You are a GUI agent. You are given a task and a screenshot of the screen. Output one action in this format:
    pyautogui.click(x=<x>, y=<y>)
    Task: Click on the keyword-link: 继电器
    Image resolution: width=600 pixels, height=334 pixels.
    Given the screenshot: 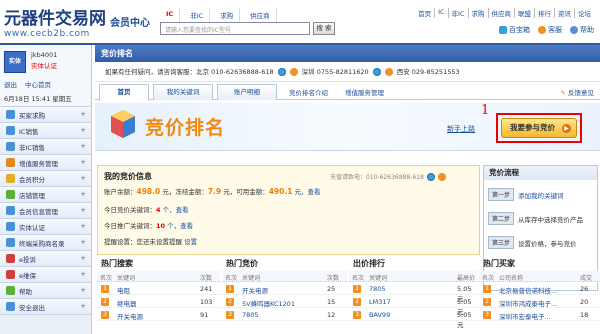 What is the action you would take?
    pyautogui.click(x=127, y=303)
    